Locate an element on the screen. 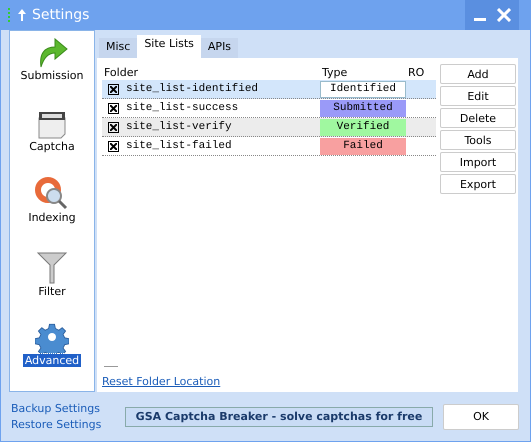 The width and height of the screenshot is (531, 442). sidebar-item: Filter is located at coordinates (52, 291).